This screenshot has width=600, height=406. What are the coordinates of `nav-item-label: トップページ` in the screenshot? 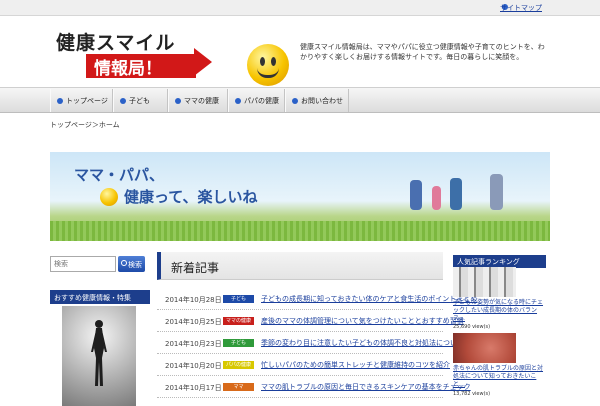 It's located at (87, 101).